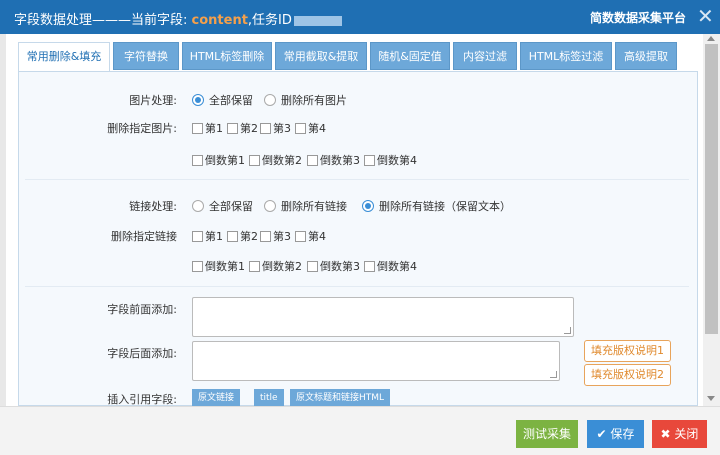 This screenshot has height=455, width=720. Describe the element at coordinates (144, 236) in the screenshot. I see `delete-link-label: 删除指定链接` at that location.